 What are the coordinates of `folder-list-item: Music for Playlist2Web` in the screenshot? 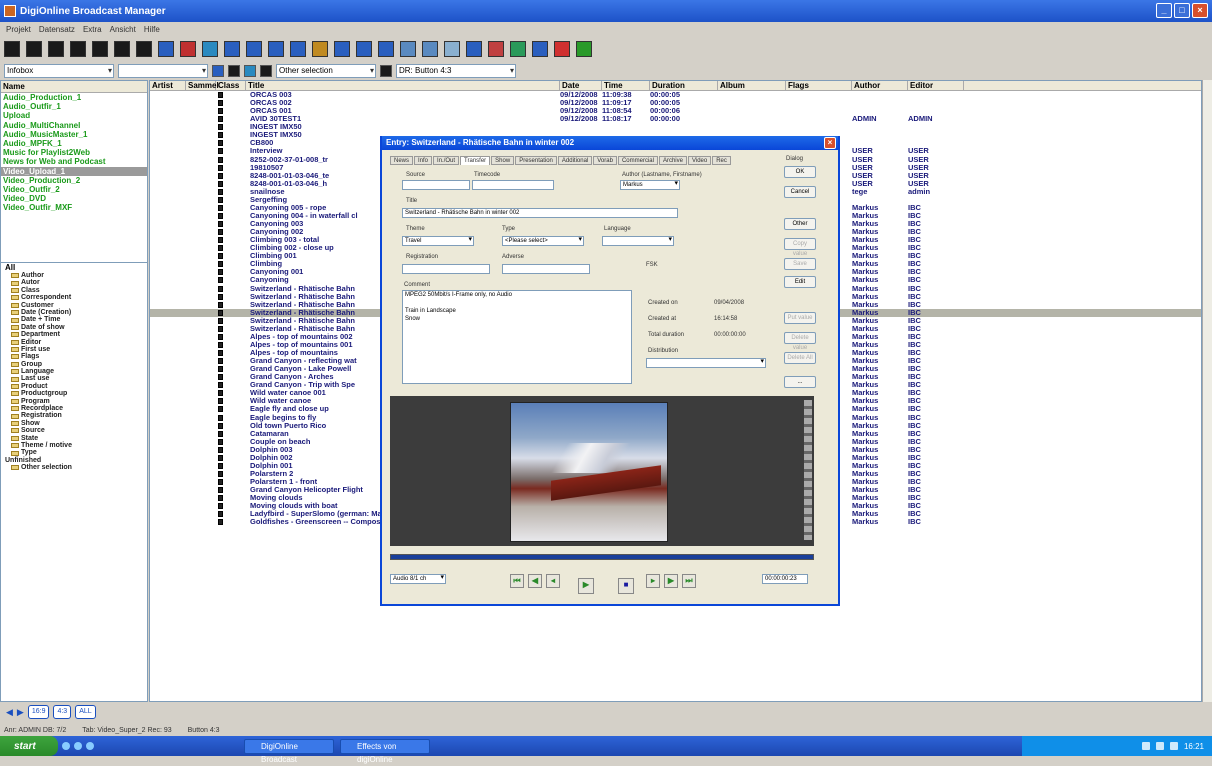 It's located at (74, 152).